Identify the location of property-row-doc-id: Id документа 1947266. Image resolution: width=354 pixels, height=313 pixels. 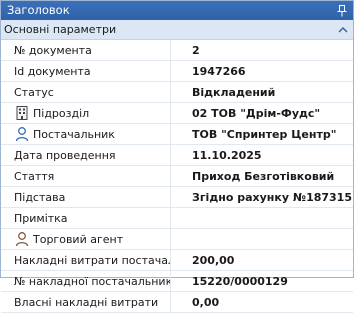
(177, 71).